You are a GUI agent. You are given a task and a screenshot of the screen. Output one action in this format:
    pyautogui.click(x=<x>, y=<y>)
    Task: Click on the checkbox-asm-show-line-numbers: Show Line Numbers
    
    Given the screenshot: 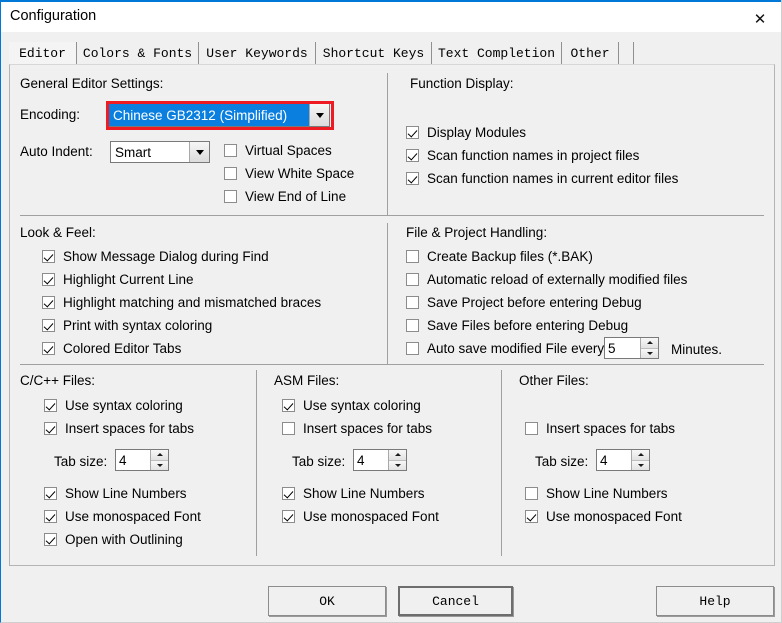 What is the action you would take?
    pyautogui.click(x=353, y=493)
    